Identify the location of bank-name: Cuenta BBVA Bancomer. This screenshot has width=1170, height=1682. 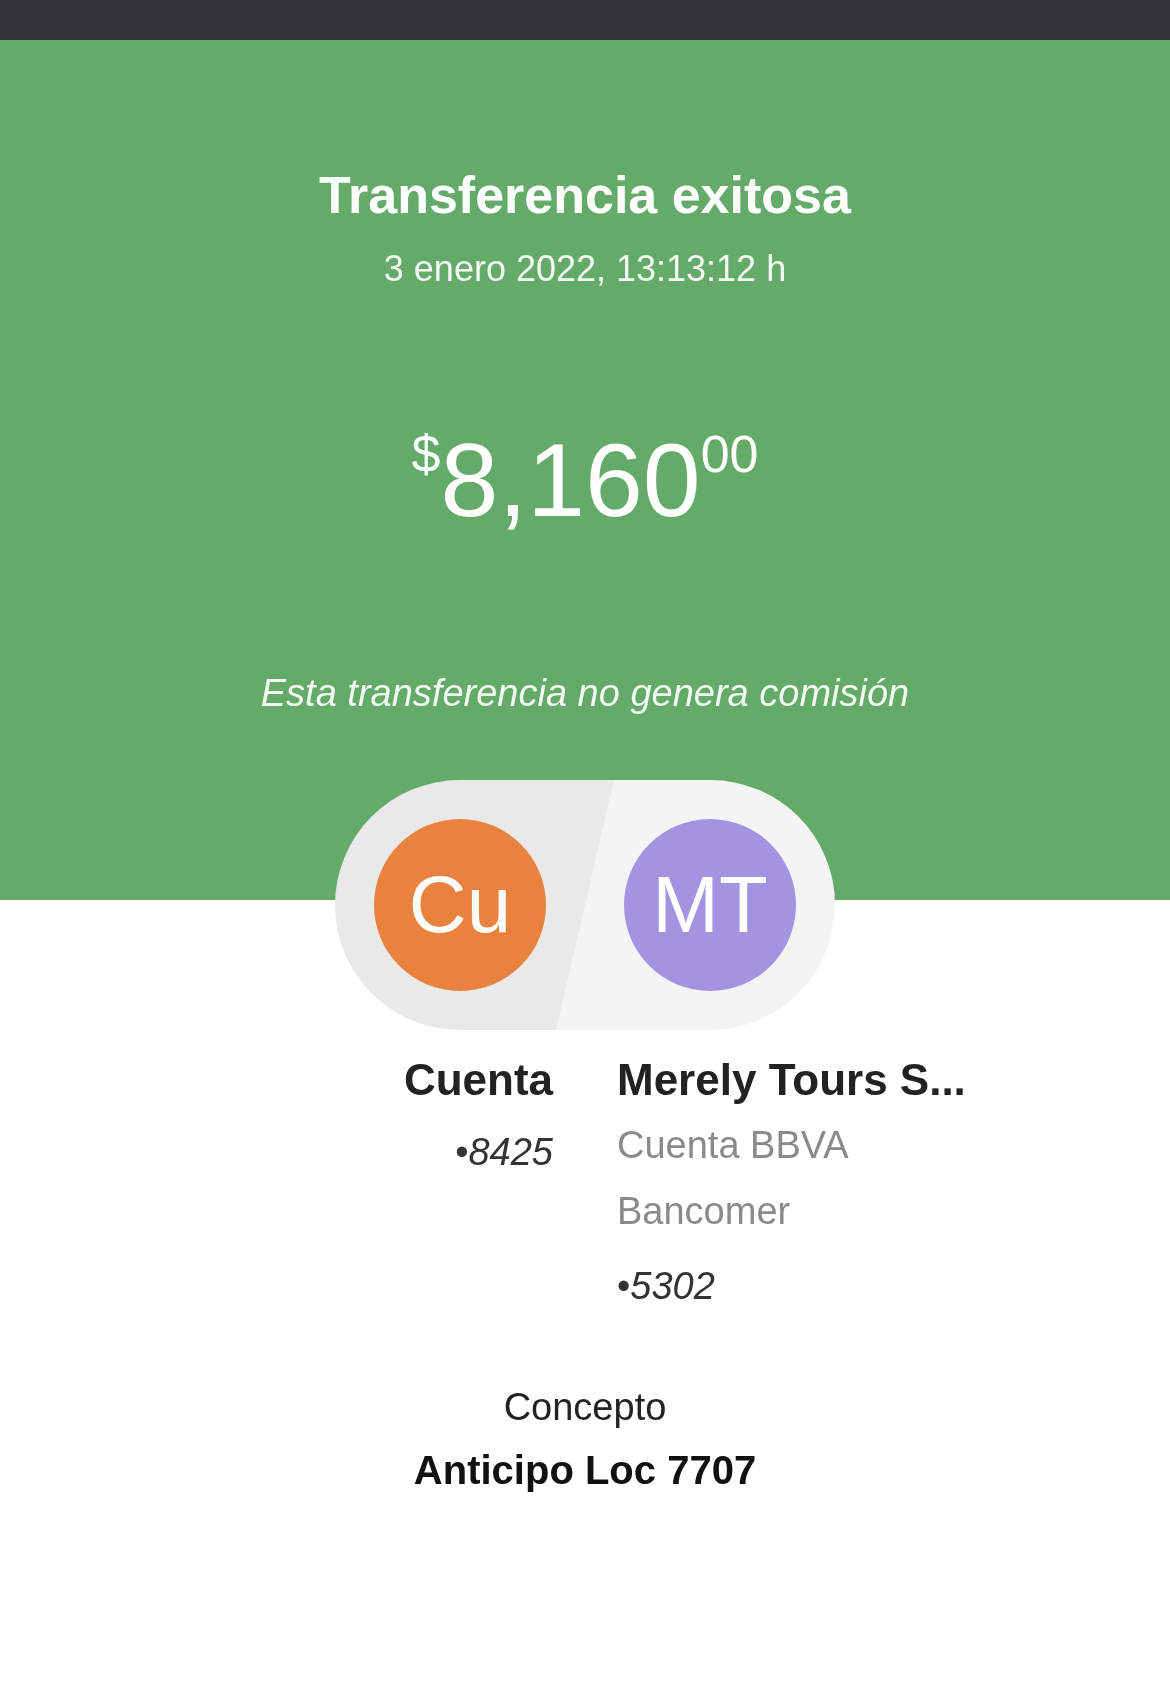
(733, 1178).